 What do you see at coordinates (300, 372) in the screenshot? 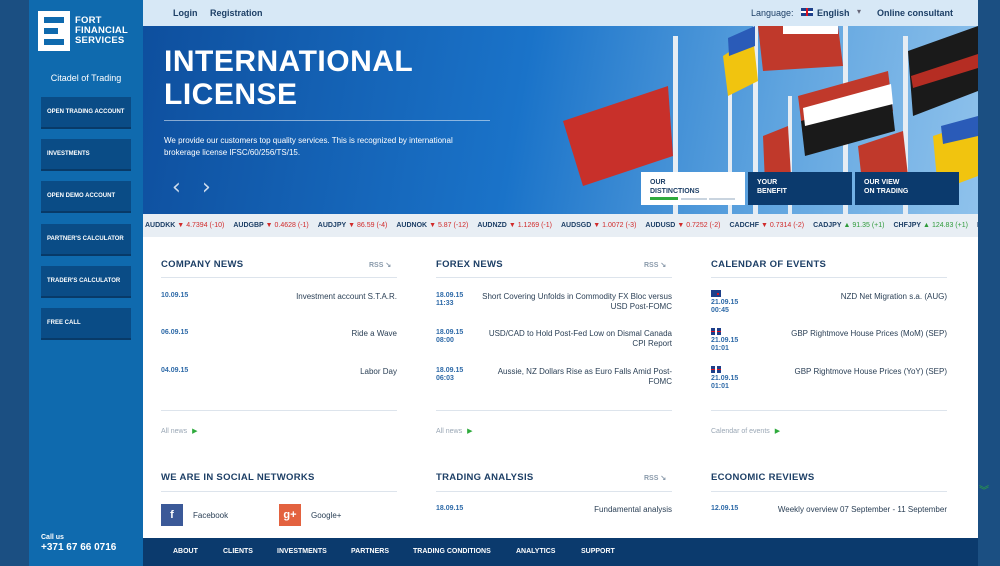
I see `news-link: Labor Day` at bounding box center [300, 372].